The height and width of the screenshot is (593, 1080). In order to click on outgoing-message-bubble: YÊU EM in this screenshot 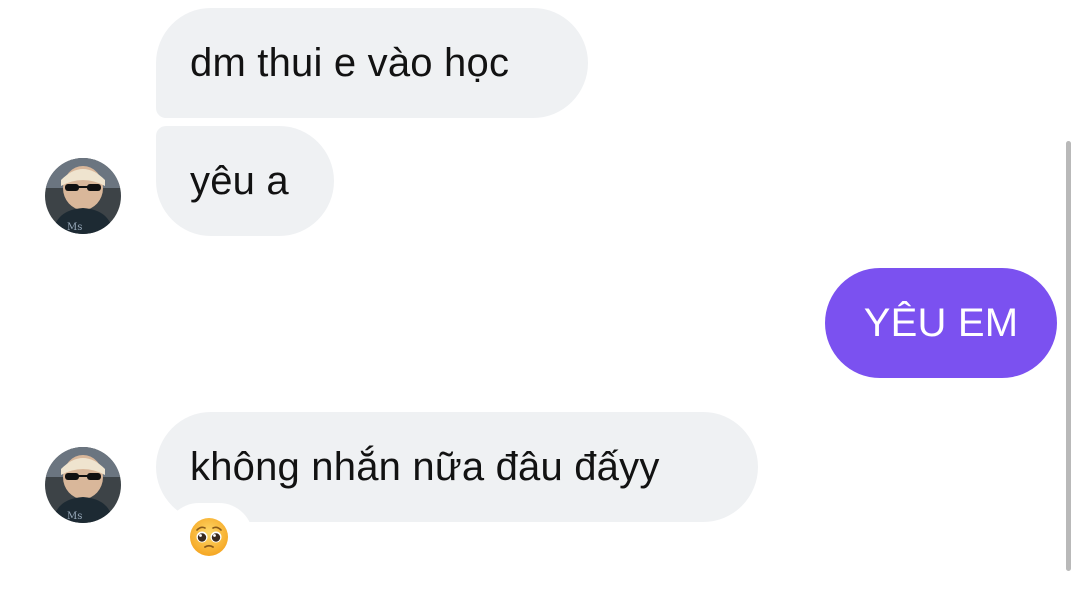, I will do `click(941, 323)`.